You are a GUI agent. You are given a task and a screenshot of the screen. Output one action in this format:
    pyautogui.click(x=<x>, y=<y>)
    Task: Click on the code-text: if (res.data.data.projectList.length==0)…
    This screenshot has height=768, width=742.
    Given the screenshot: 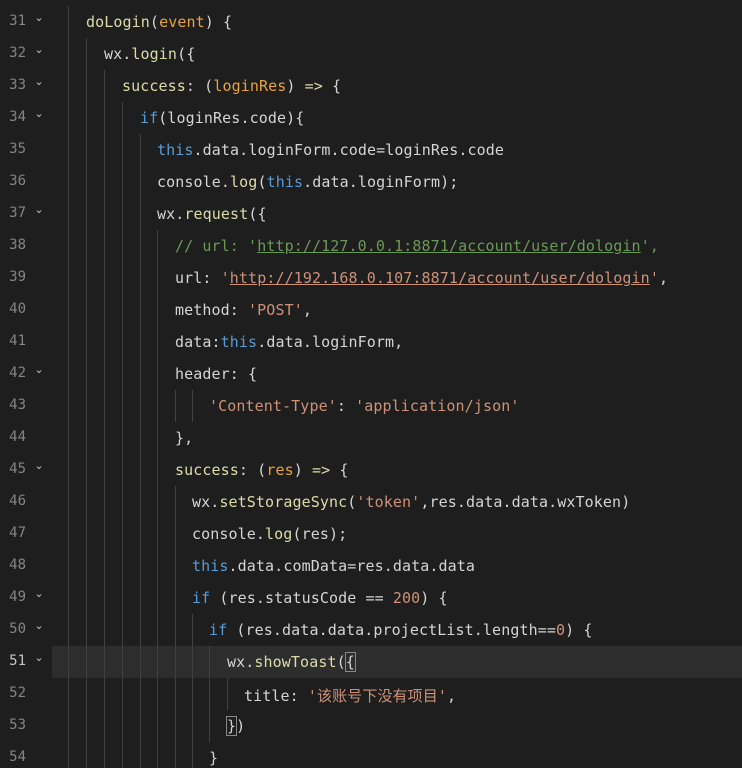 What is the action you would take?
    pyautogui.click(x=401, y=630)
    